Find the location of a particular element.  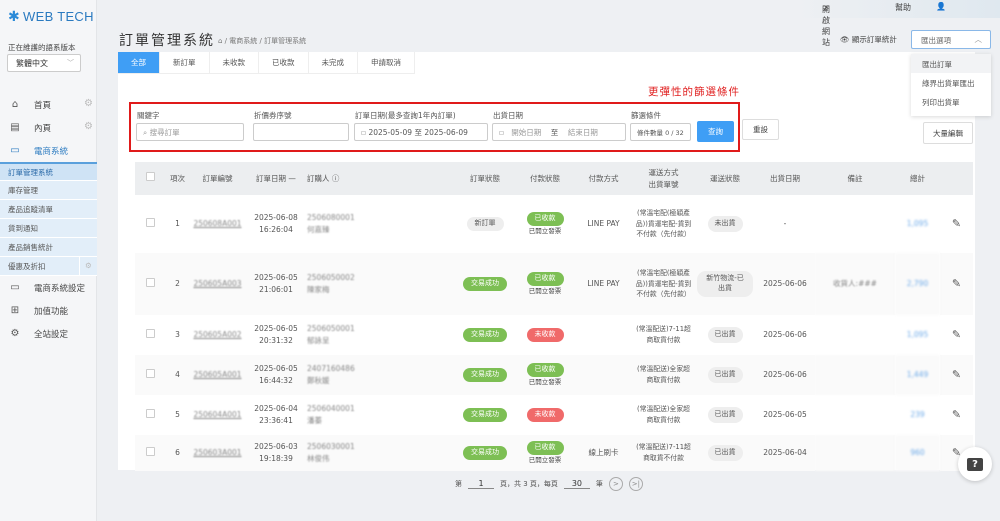

export-option-print: 列印出貨單 is located at coordinates (951, 101).